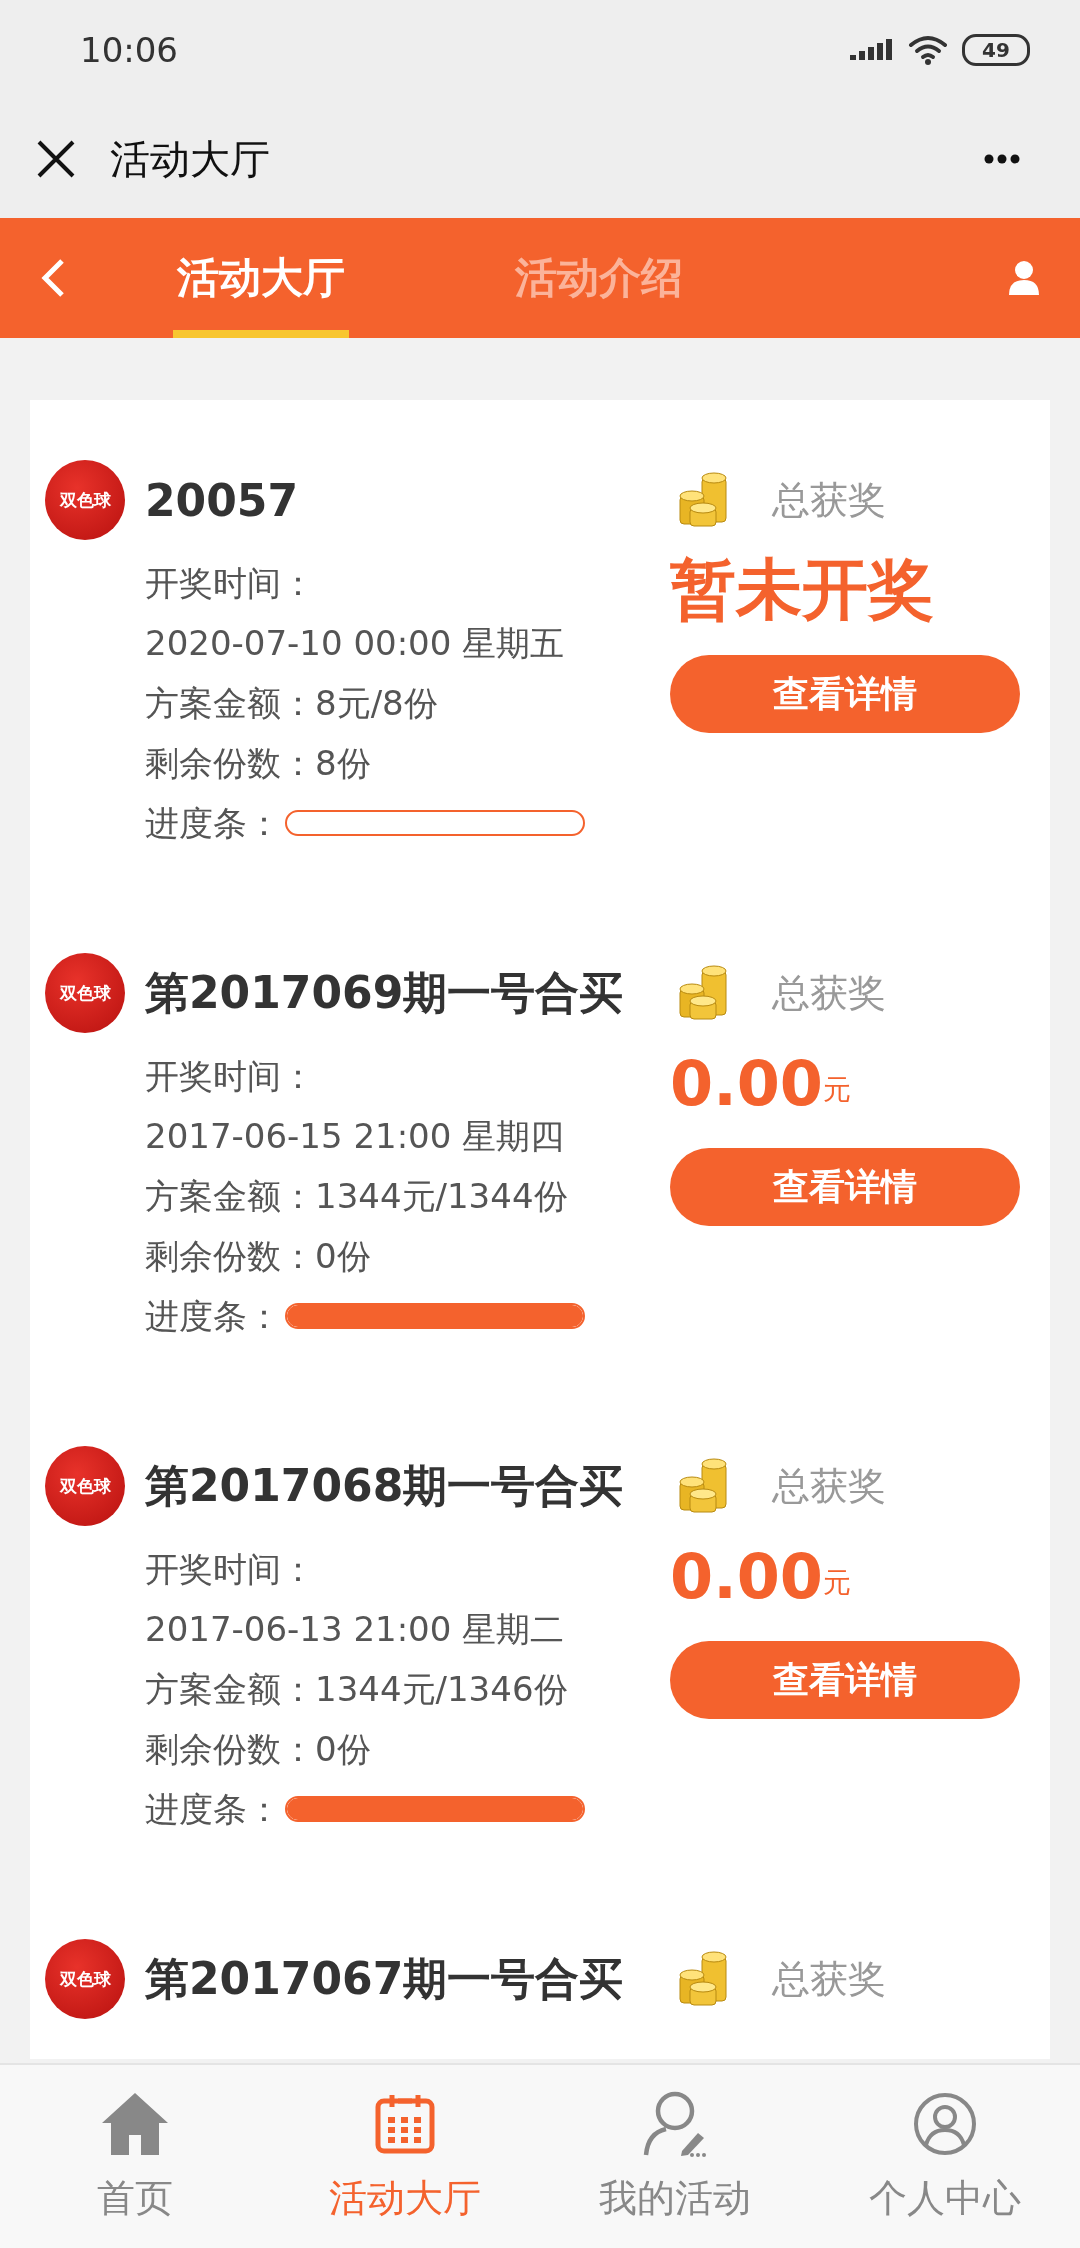 The width and height of the screenshot is (1080, 2248). I want to click on close-icon, so click(56, 159).